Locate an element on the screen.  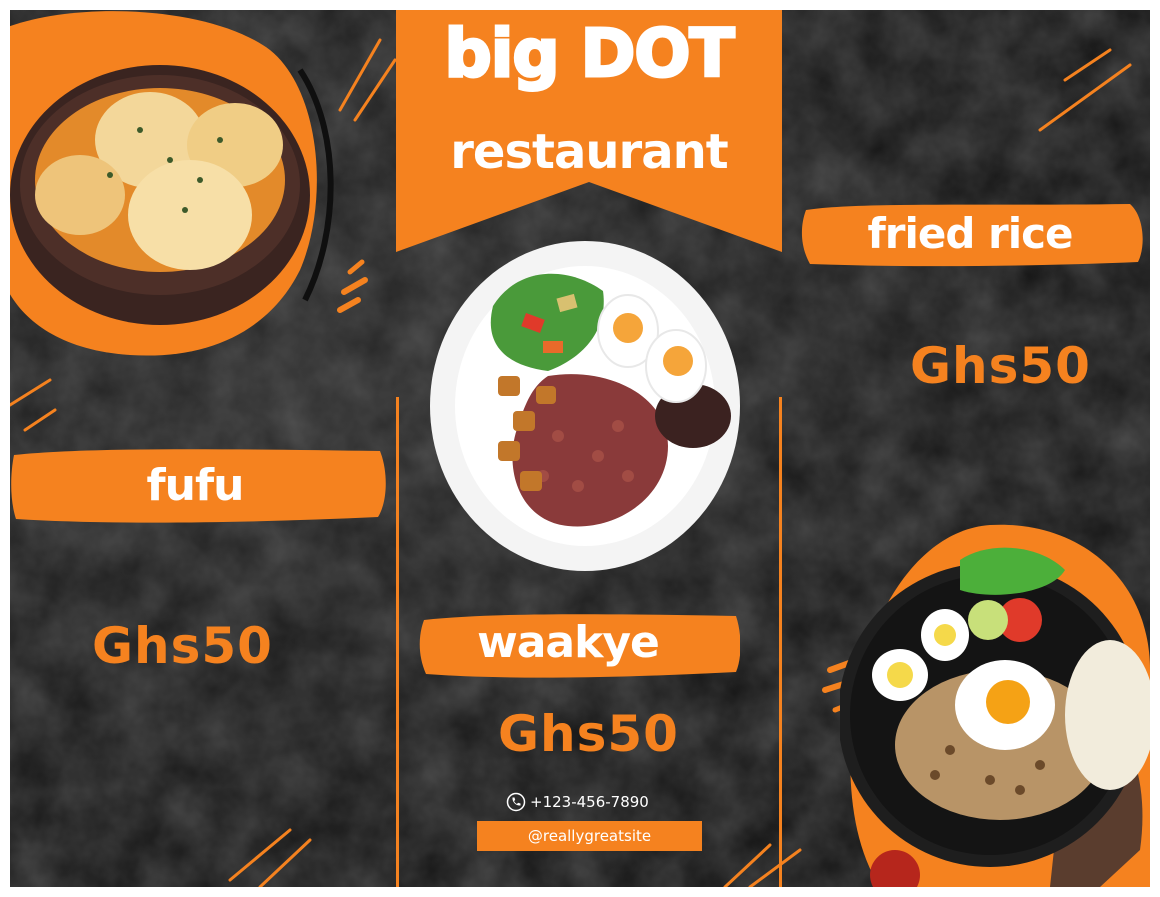
website-label: @reallygreatsite is located at coordinates (589, 836).